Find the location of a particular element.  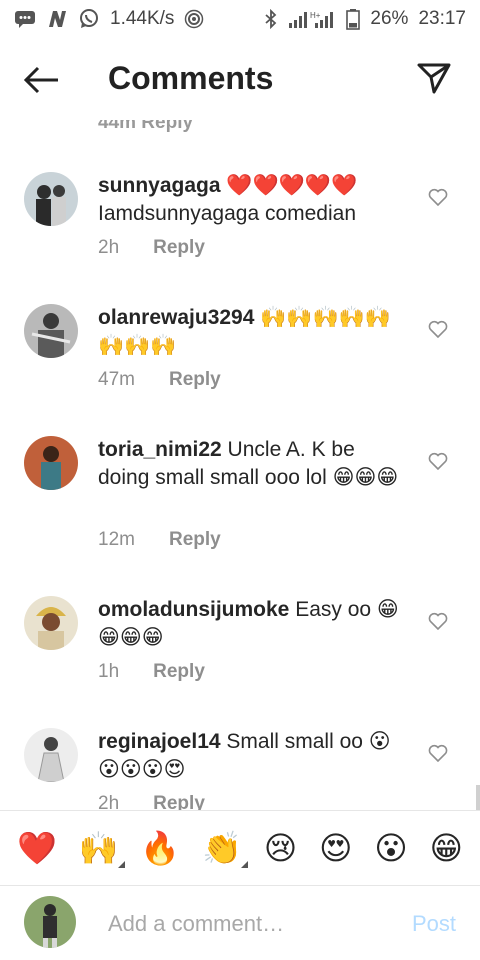

comment-meta: 12m Reply is located at coordinates (159, 540).